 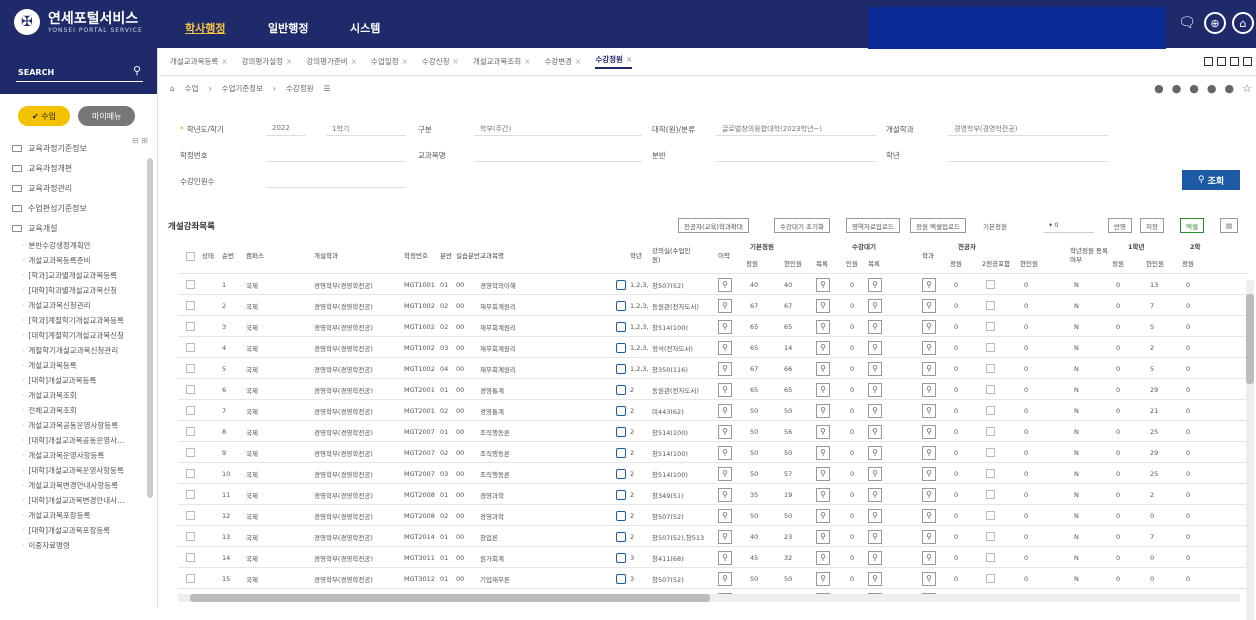 What do you see at coordinates (558, 154) in the screenshot?
I see `course-name-input` at bounding box center [558, 154].